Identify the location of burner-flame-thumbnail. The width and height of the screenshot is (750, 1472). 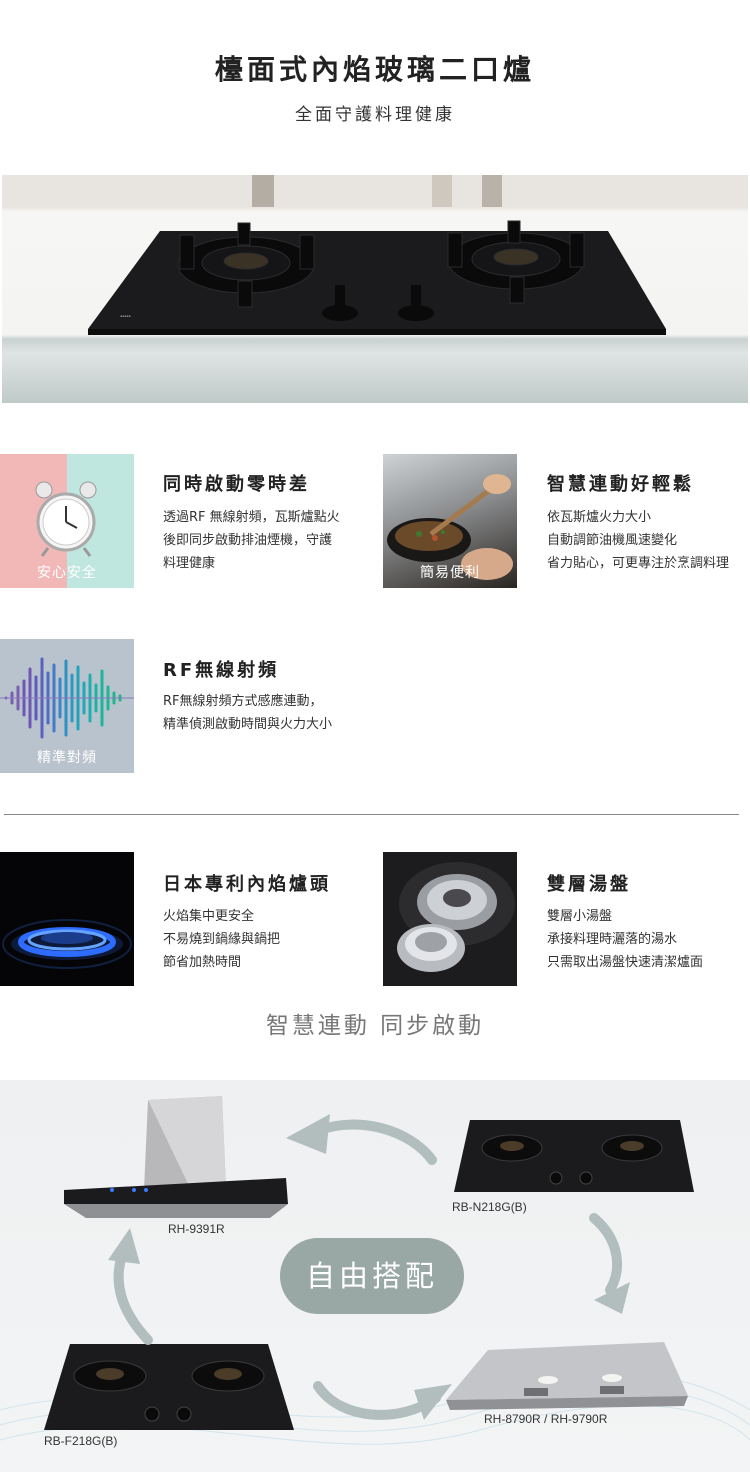
(67, 919).